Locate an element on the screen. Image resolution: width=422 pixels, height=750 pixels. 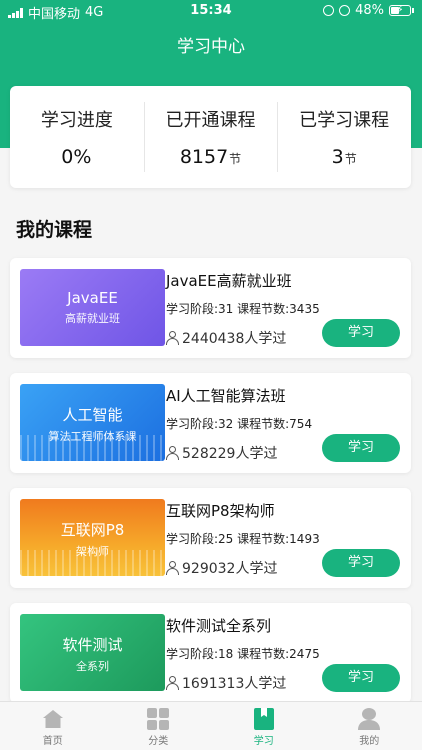
course-cover: JavaEE 高薪就业班 is located at coordinates (92, 307).